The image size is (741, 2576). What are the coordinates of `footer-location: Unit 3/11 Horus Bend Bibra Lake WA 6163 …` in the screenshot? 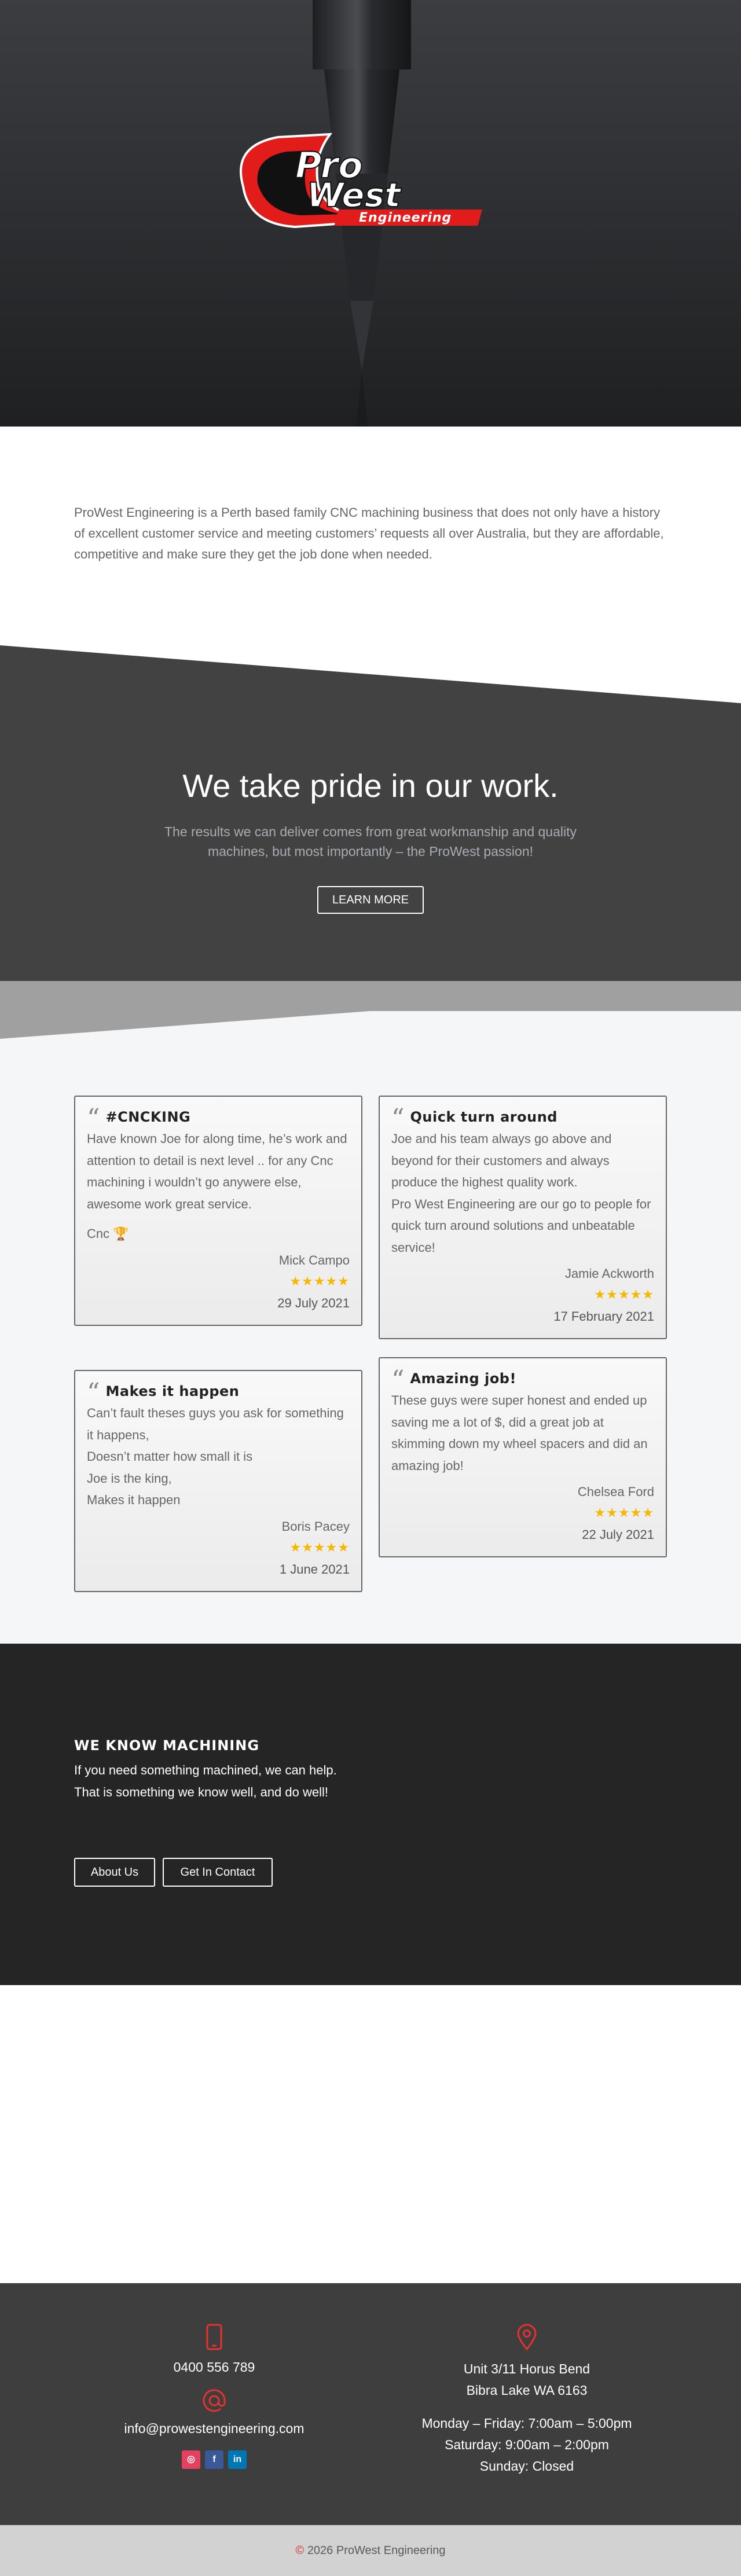 It's located at (527, 2400).